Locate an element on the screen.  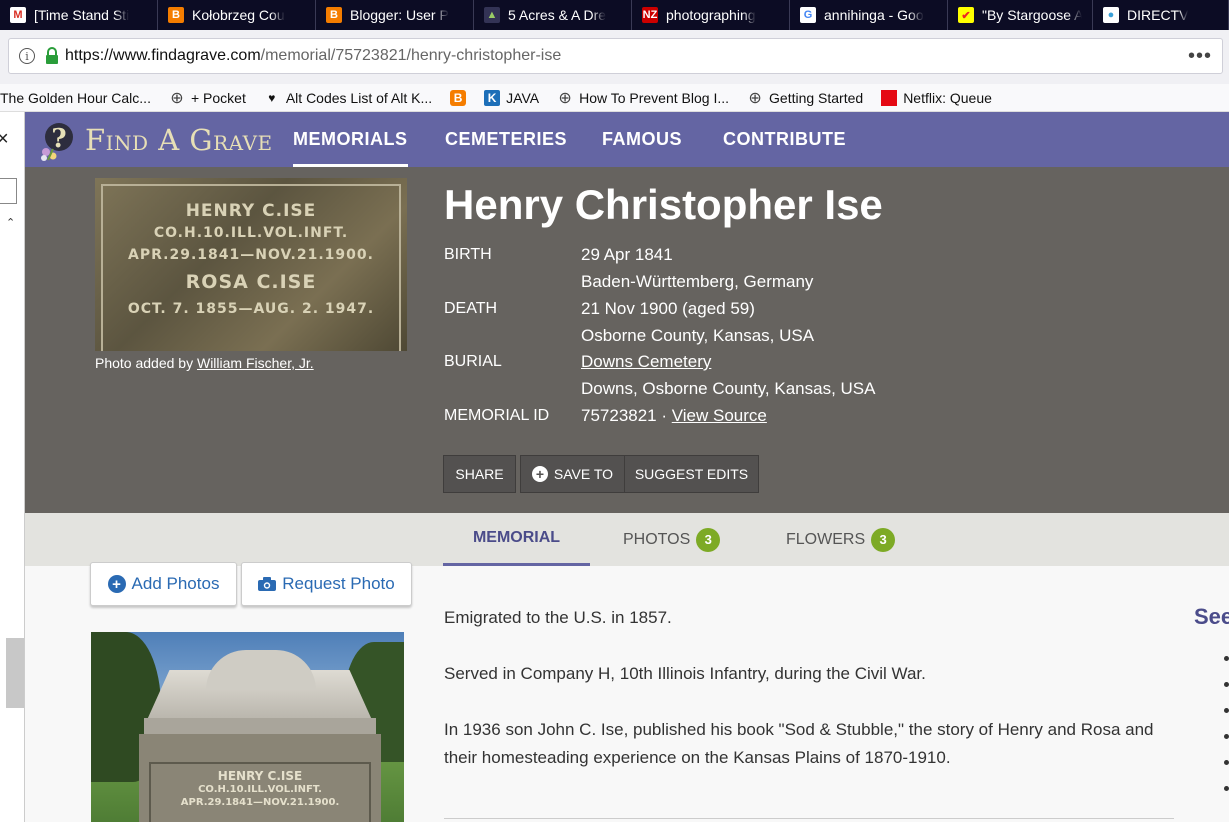
nav-contribute: CONTRIBUTE is located at coordinates (784, 139).